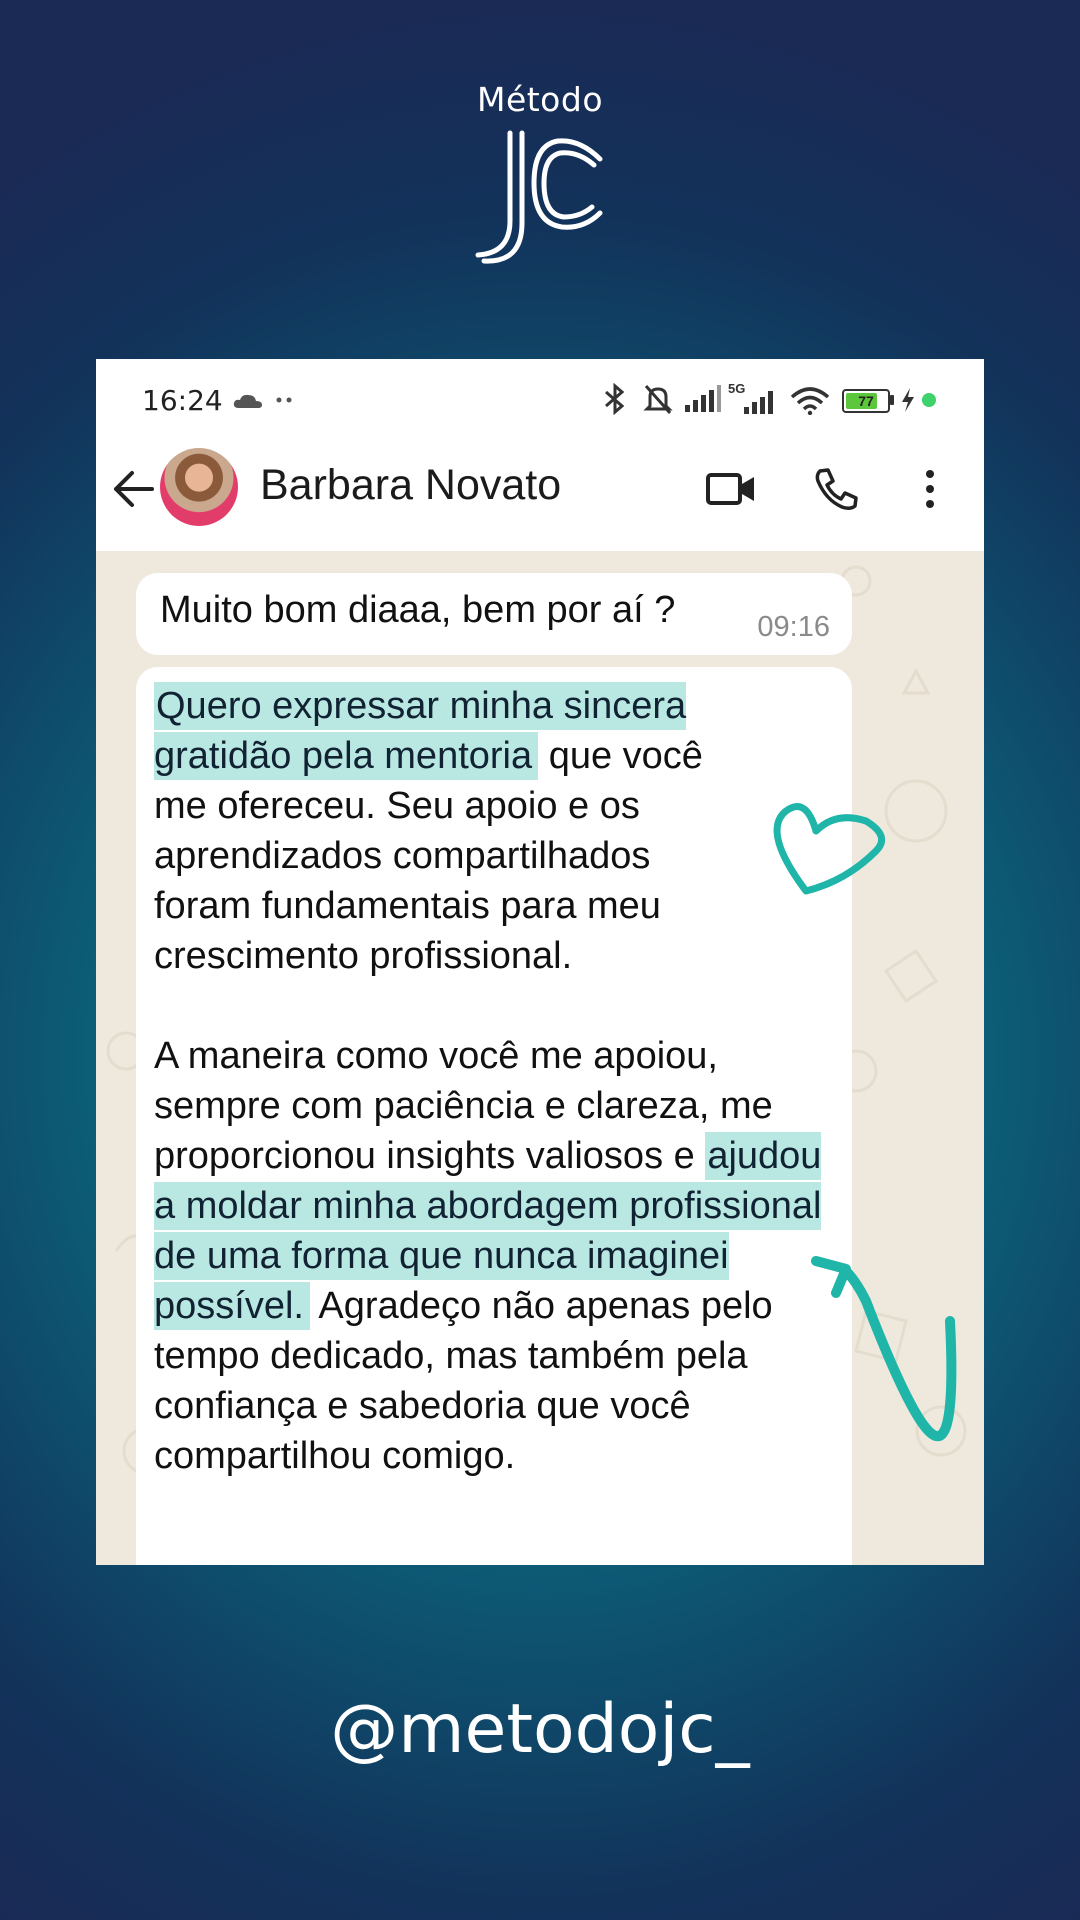 The width and height of the screenshot is (1080, 1920). I want to click on back-arrow-icon, so click(133, 489).